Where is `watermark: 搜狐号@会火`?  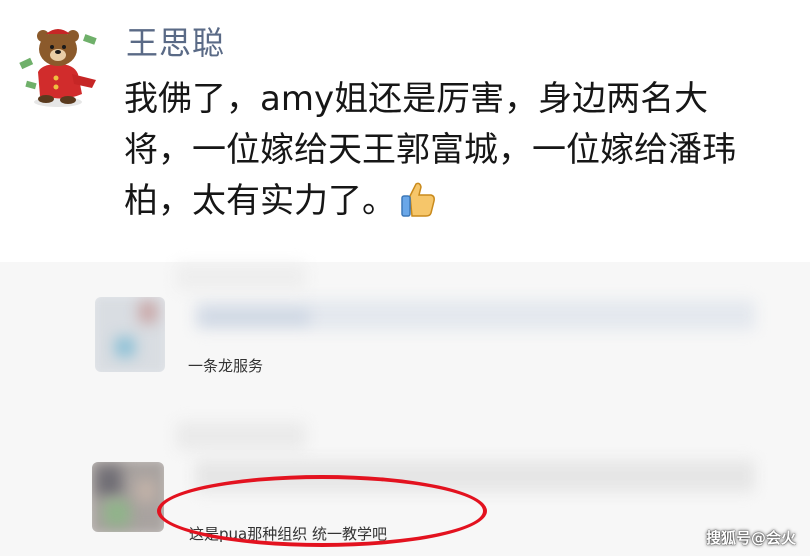 watermark: 搜狐号@会火 is located at coordinates (750, 538).